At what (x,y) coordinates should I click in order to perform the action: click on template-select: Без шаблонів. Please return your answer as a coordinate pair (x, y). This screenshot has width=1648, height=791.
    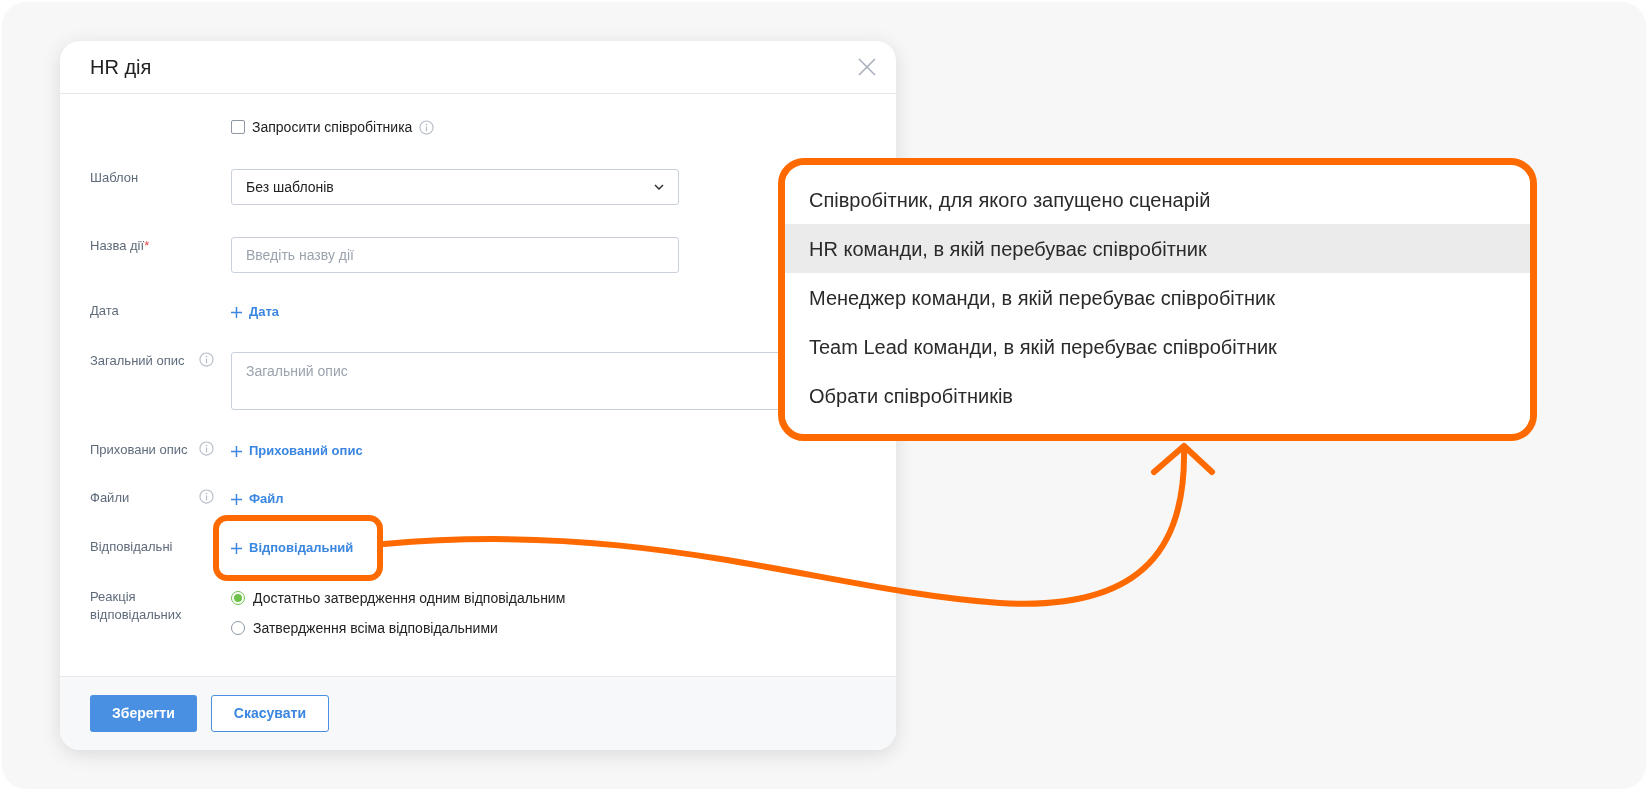
    Looking at the image, I should click on (455, 187).